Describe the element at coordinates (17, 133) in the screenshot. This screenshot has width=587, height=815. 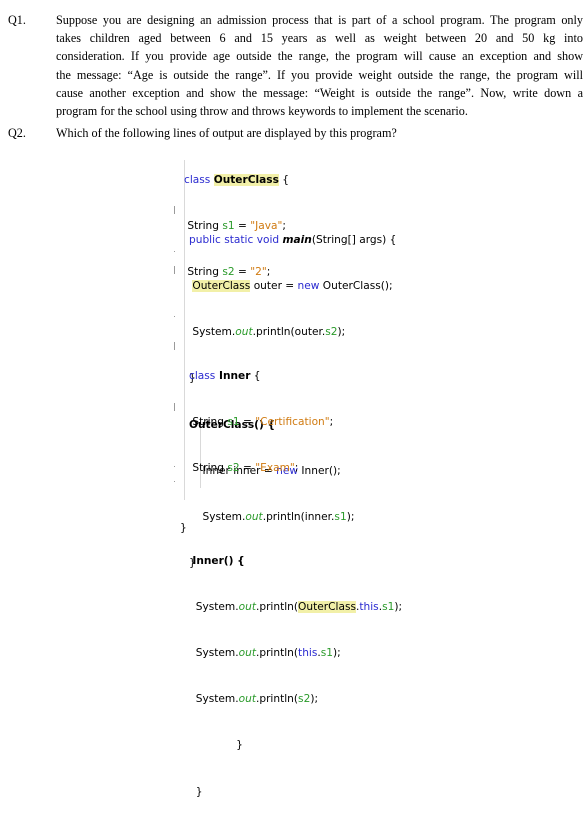
I see `question-number: Q2.` at that location.